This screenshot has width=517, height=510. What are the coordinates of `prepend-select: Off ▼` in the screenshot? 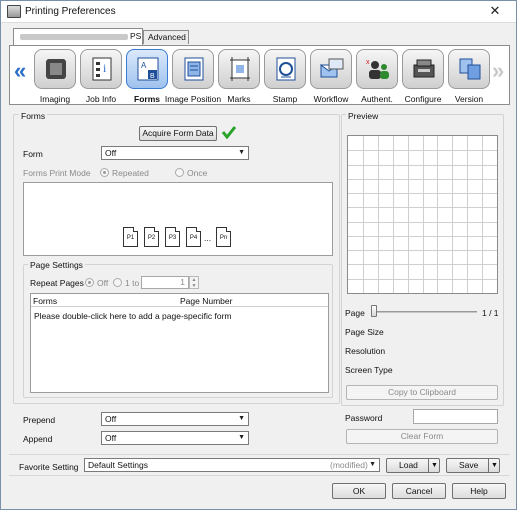 It's located at (175, 419).